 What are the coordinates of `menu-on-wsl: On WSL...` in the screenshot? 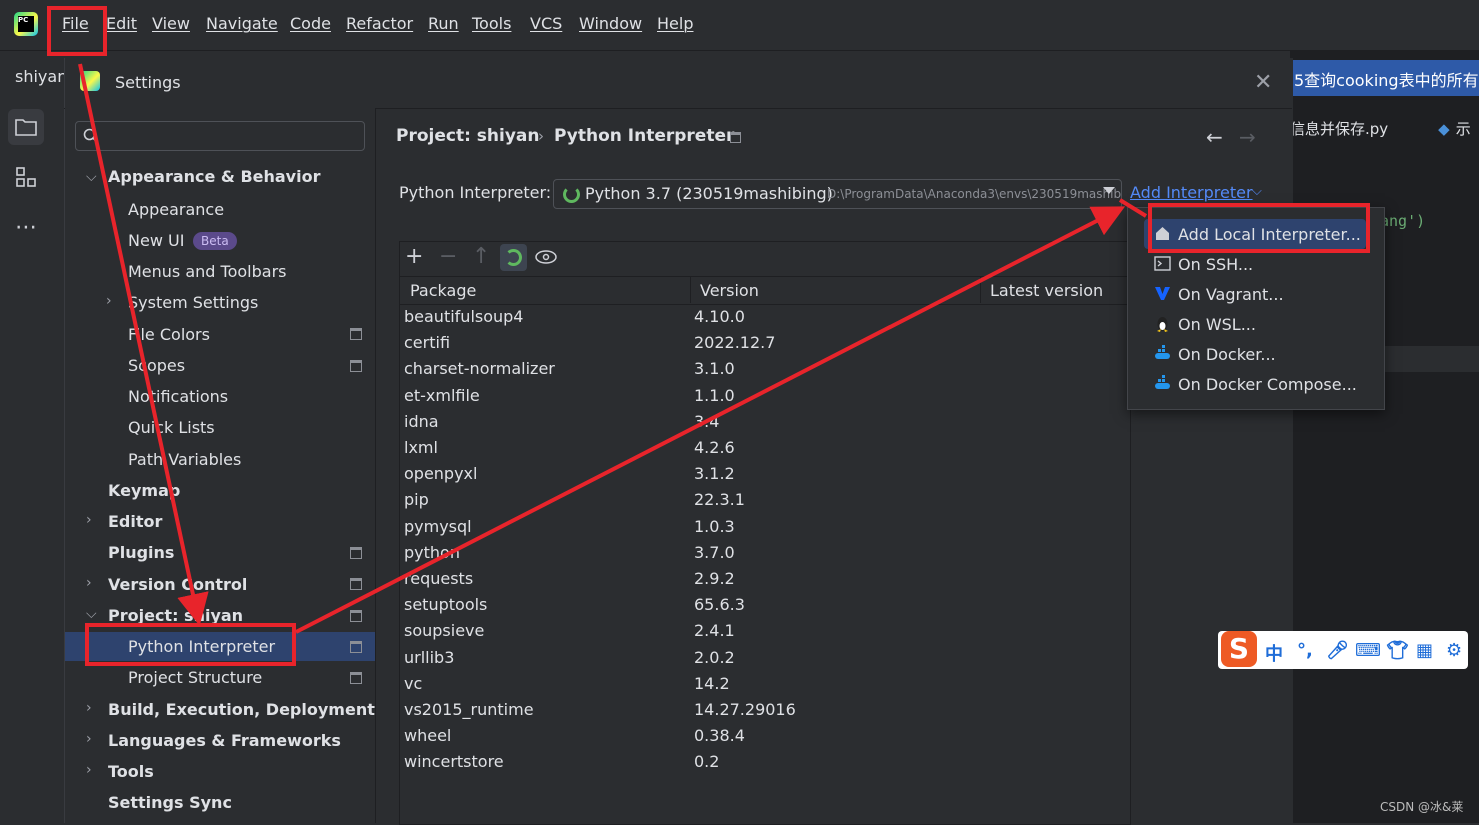 It's located at (1217, 324).